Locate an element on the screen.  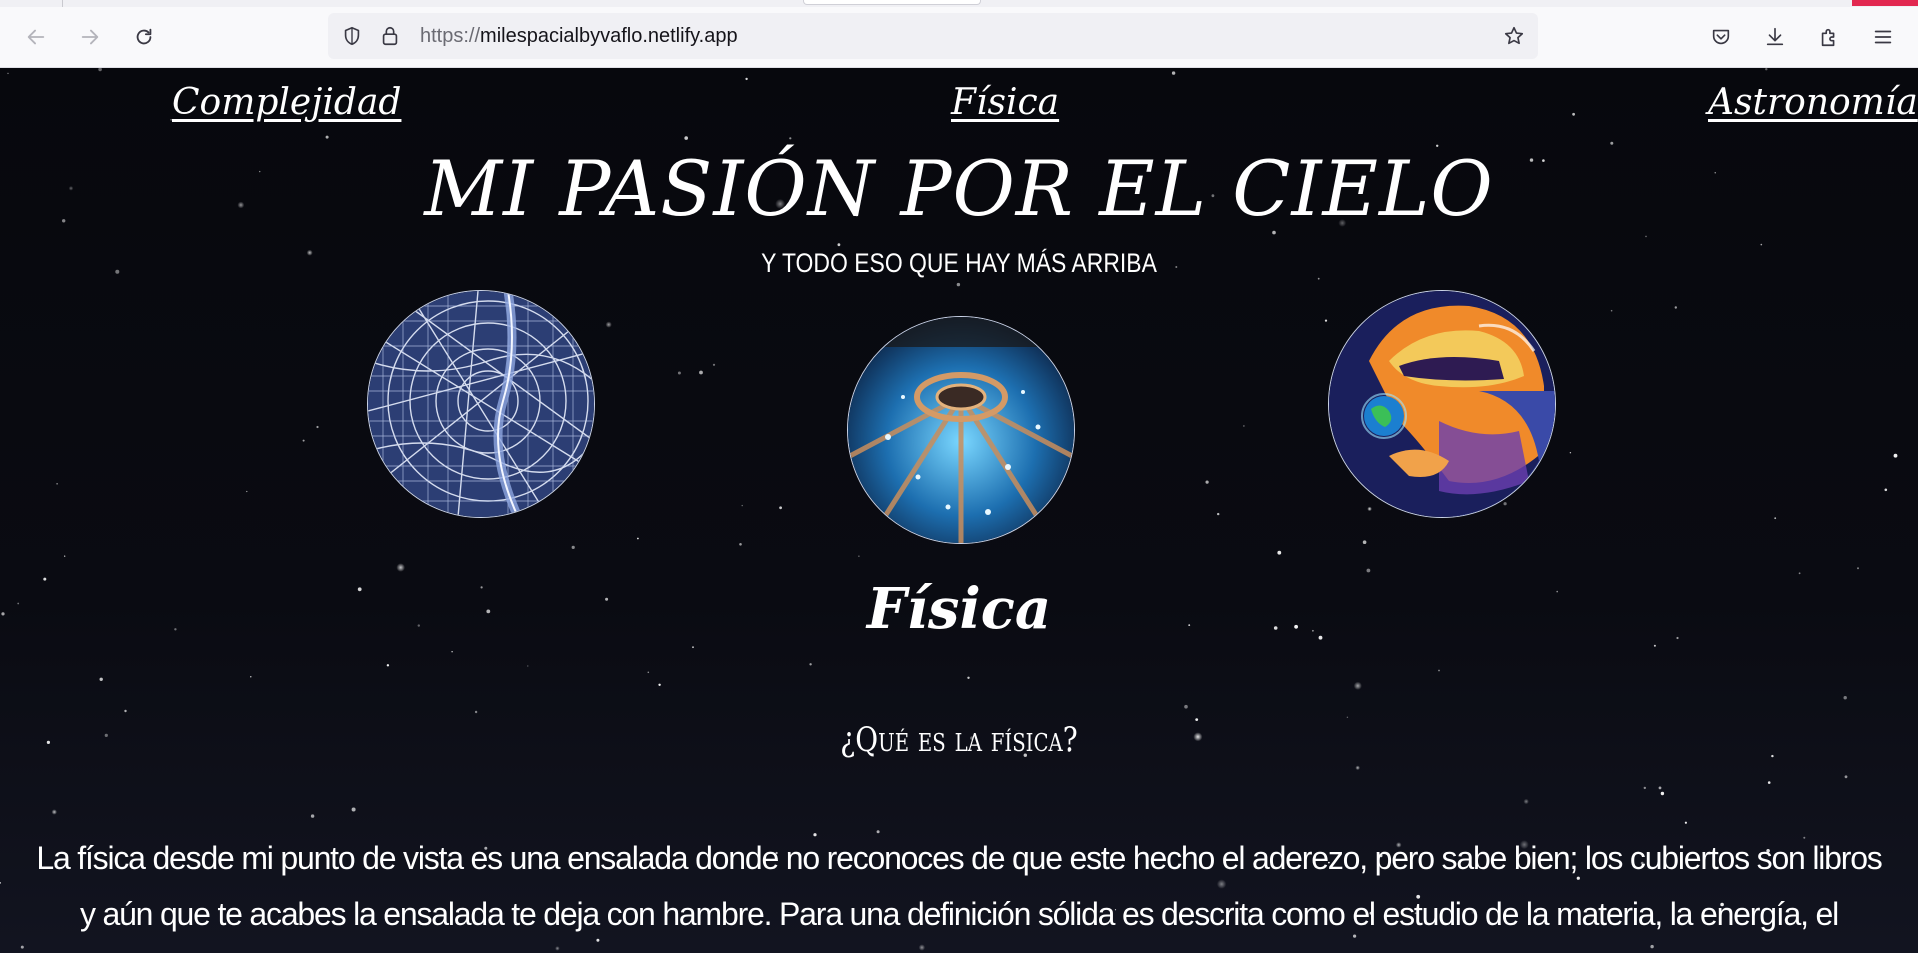
lock-icon is located at coordinates (390, 36).